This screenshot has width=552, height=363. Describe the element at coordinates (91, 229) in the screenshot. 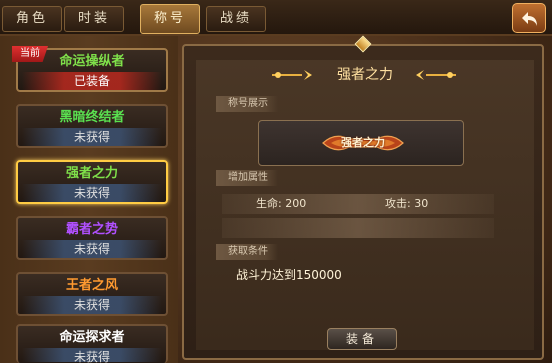

I see `title-name: 霸者之势` at that location.